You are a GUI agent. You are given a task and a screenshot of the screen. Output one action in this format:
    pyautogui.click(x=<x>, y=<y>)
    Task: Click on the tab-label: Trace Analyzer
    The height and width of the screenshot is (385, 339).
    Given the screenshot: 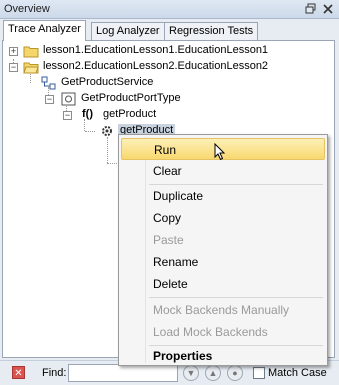 What is the action you would take?
    pyautogui.click(x=44, y=29)
    